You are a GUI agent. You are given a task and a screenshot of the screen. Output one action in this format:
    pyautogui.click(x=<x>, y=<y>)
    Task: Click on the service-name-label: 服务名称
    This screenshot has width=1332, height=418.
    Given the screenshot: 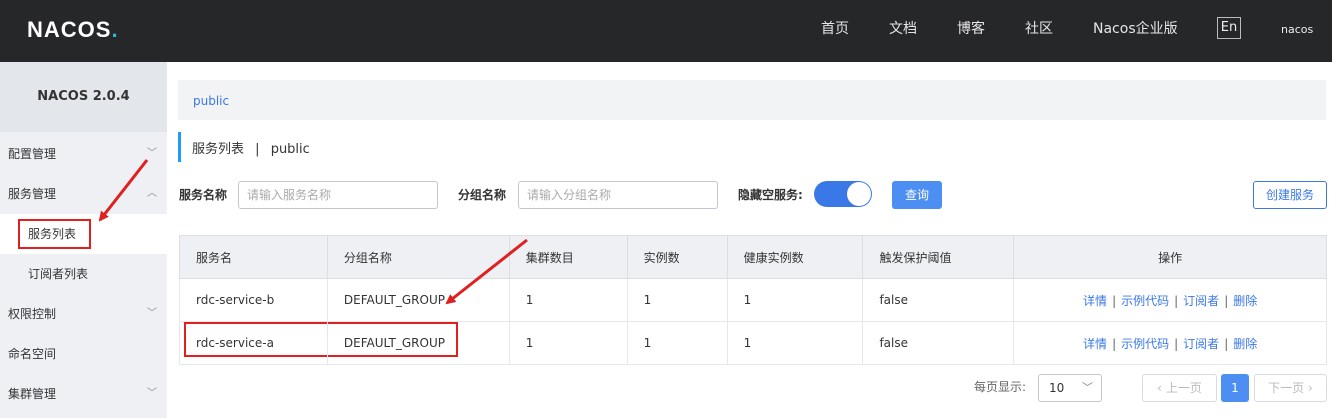 What is the action you would take?
    pyautogui.click(x=203, y=195)
    